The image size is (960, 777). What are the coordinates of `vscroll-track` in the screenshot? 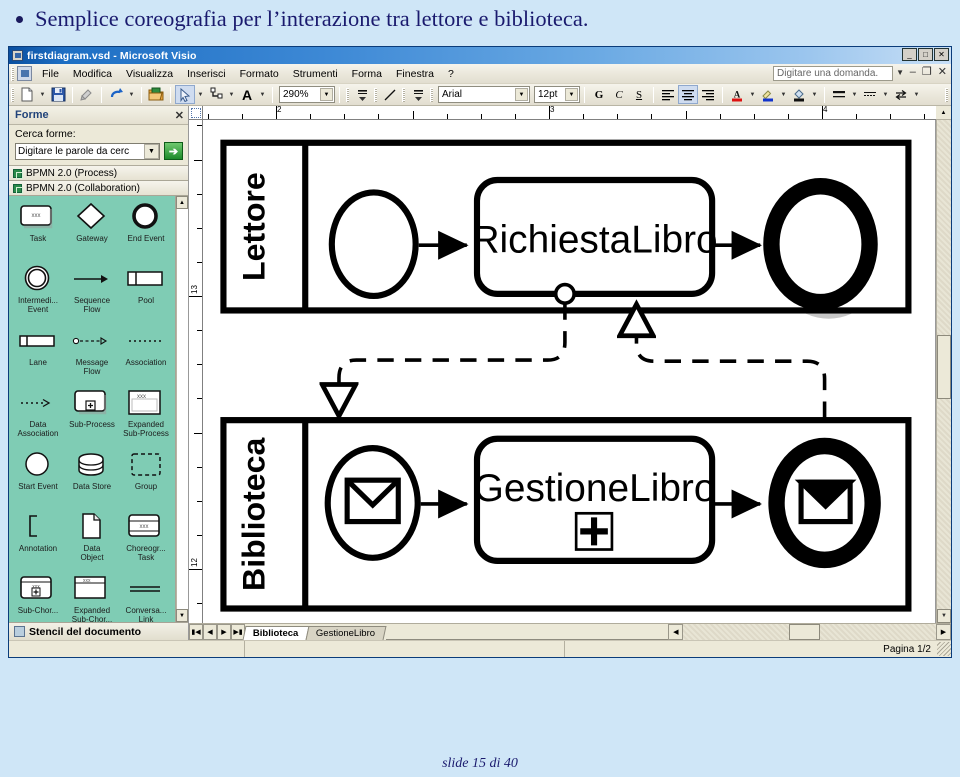 It's located at (944, 364).